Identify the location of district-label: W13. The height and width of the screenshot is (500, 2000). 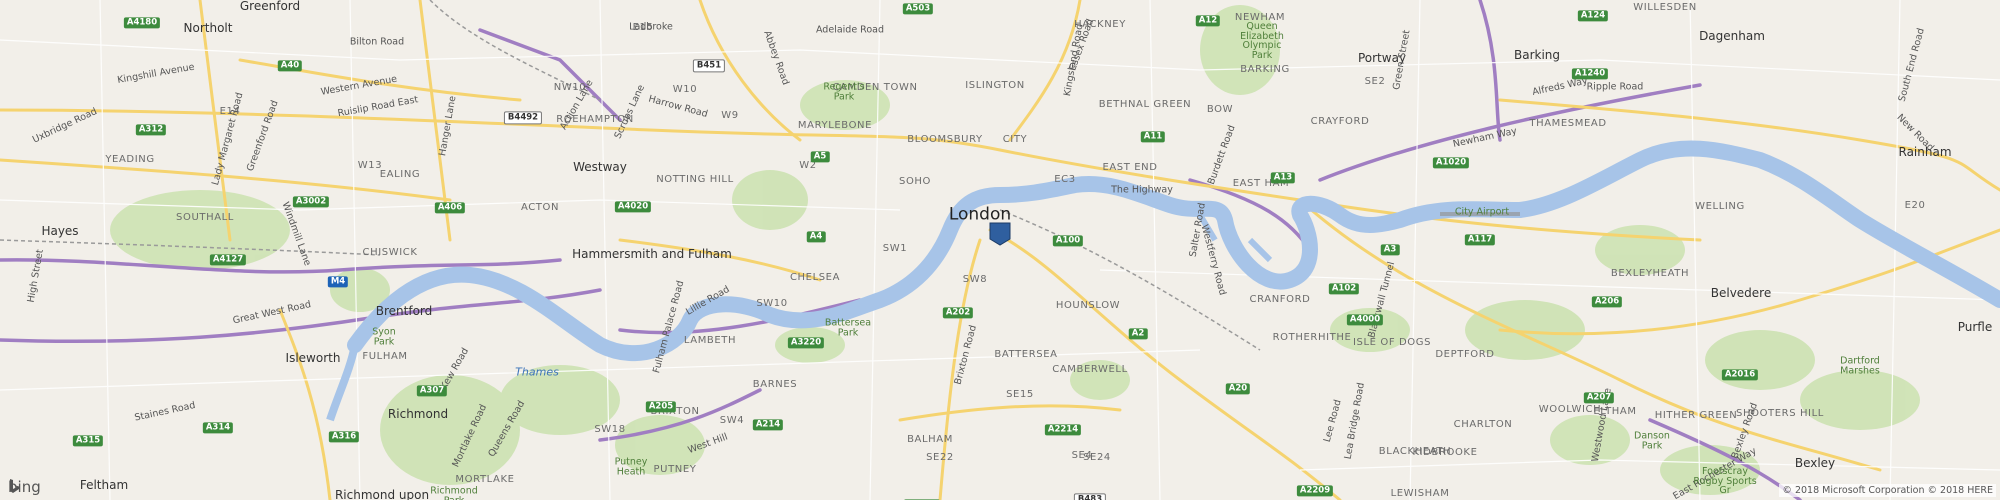
(370, 165).